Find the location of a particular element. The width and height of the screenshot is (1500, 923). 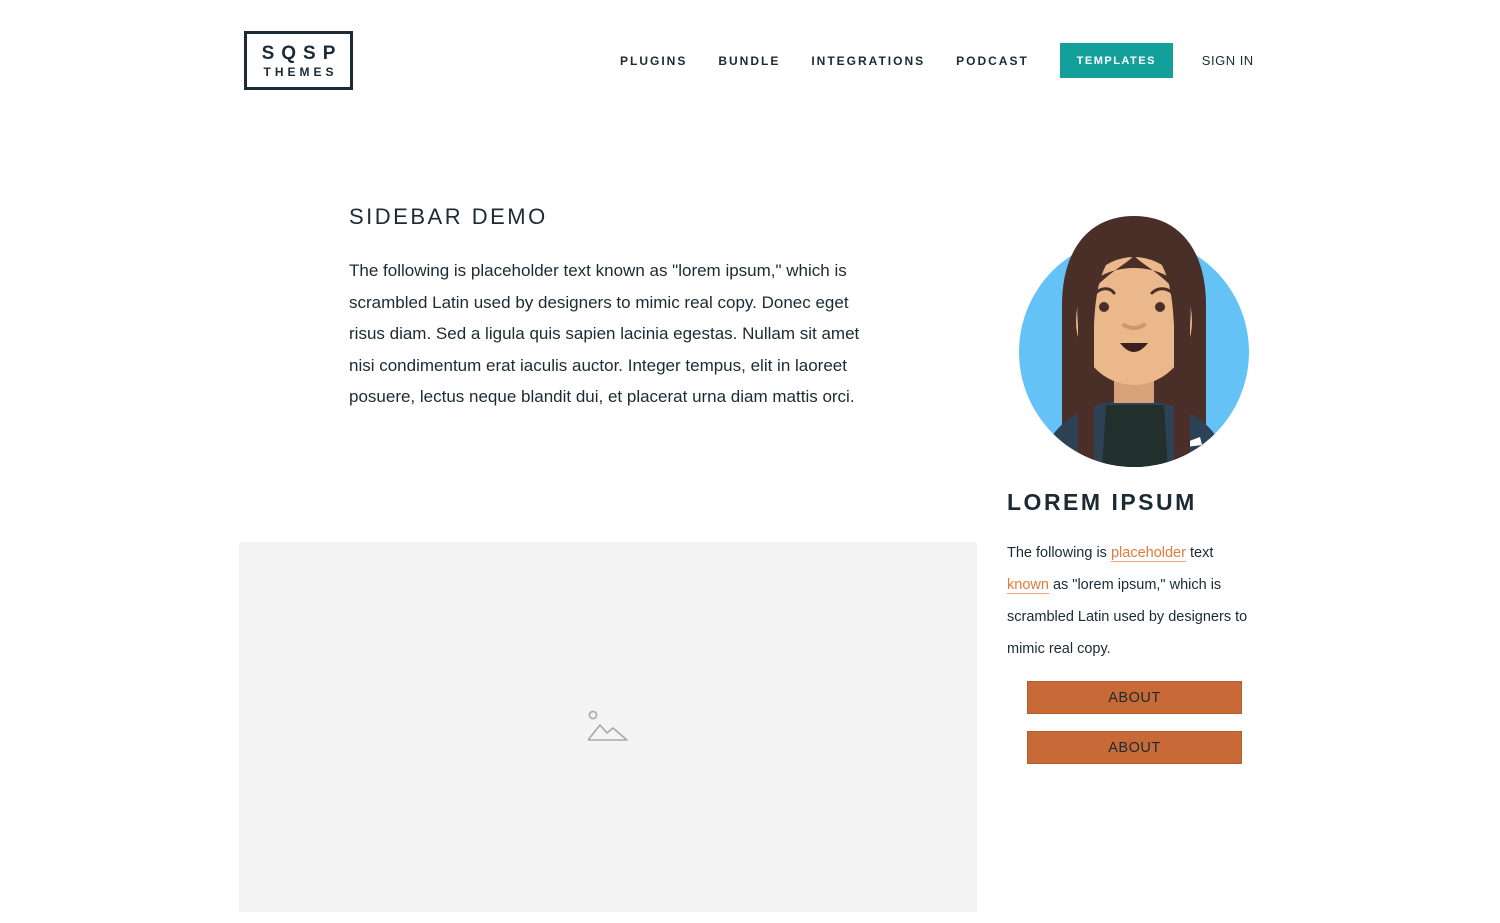

logo-line-2: THEMES is located at coordinates (300, 71).